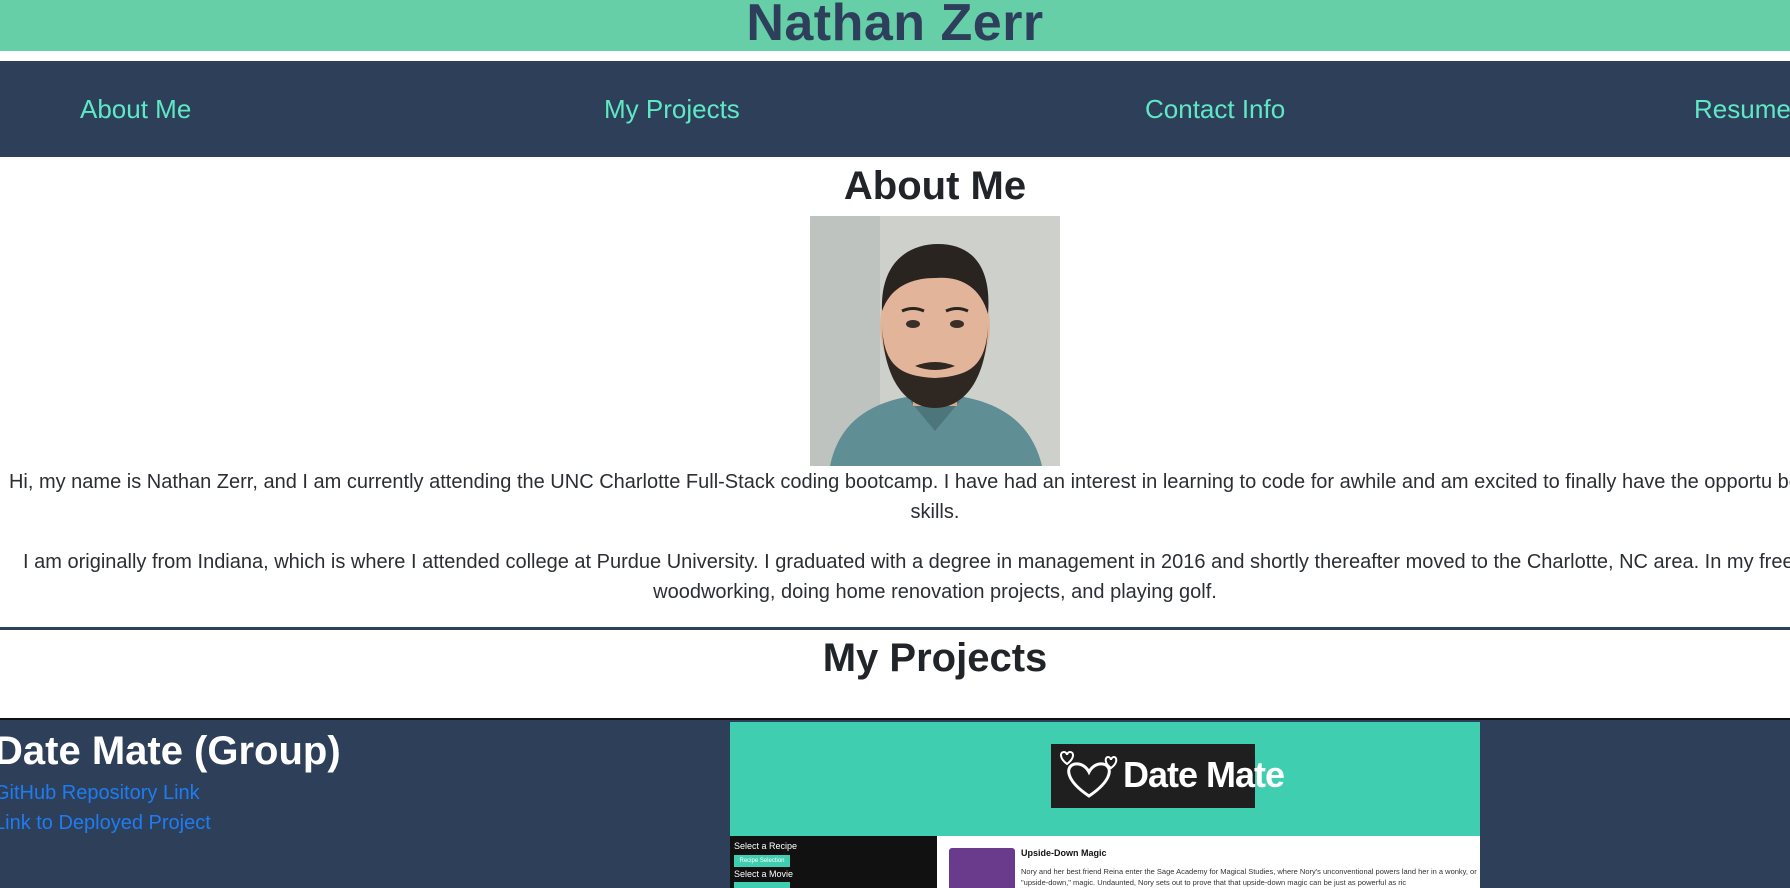 The image size is (1790, 888). Describe the element at coordinates (1089, 774) in the screenshot. I see `hearts-icon` at that location.